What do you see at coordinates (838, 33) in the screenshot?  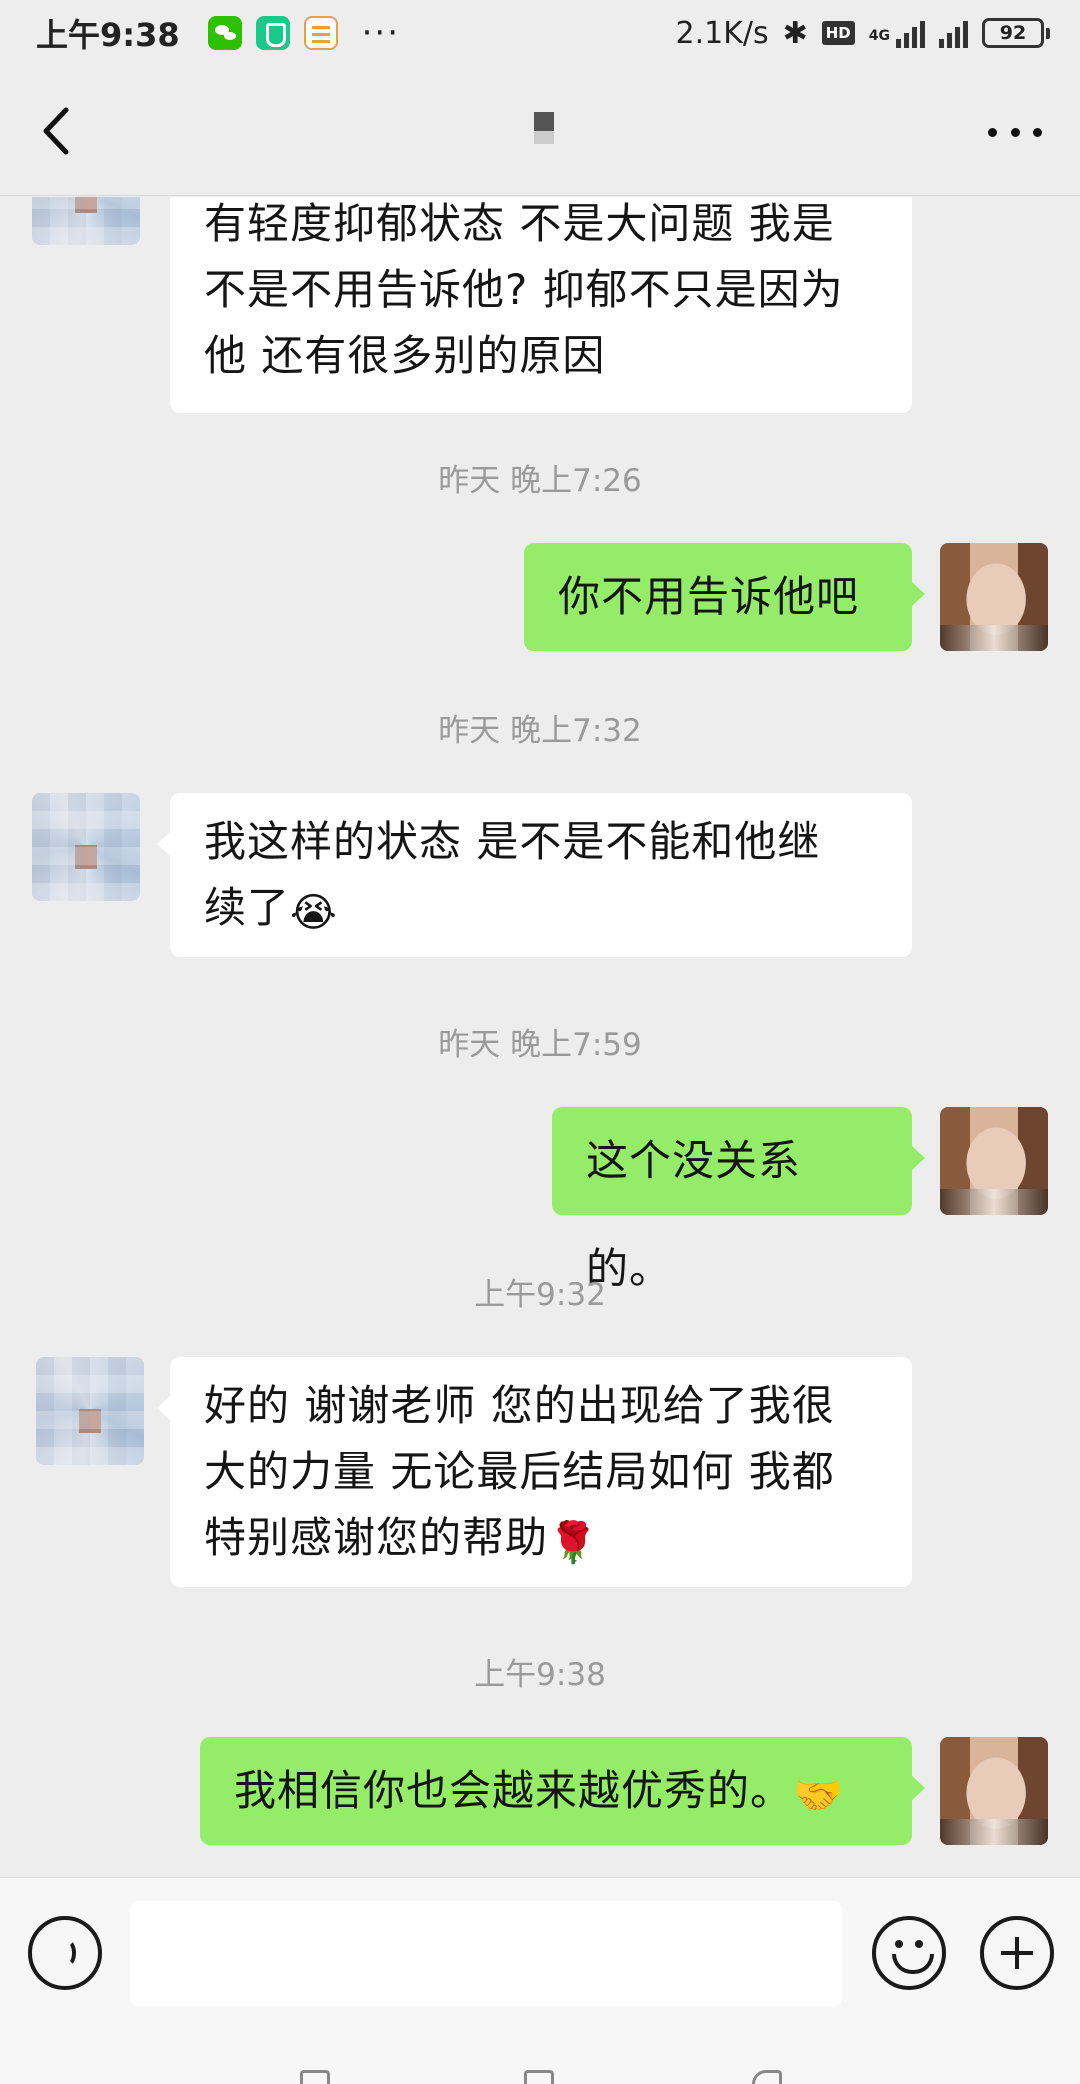 I see `hd-badge: HD` at bounding box center [838, 33].